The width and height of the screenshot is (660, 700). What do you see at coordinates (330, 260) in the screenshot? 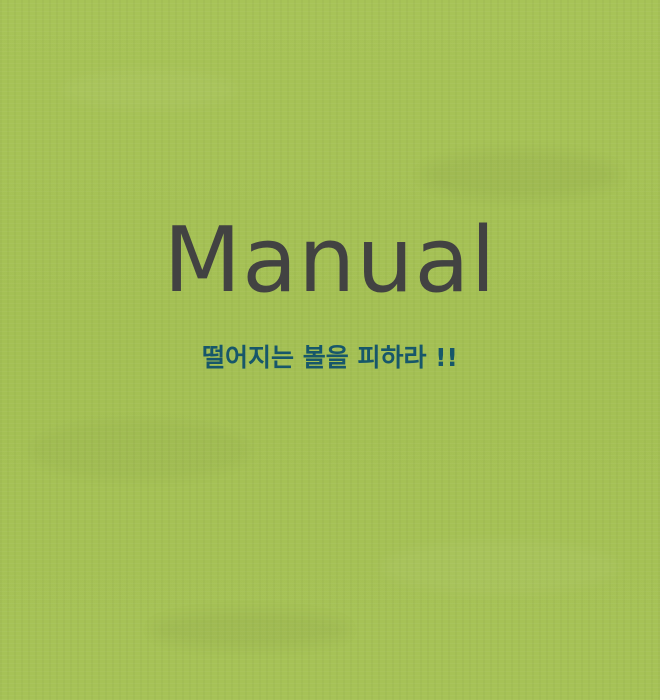
I see `manual-title: Manual` at bounding box center [330, 260].